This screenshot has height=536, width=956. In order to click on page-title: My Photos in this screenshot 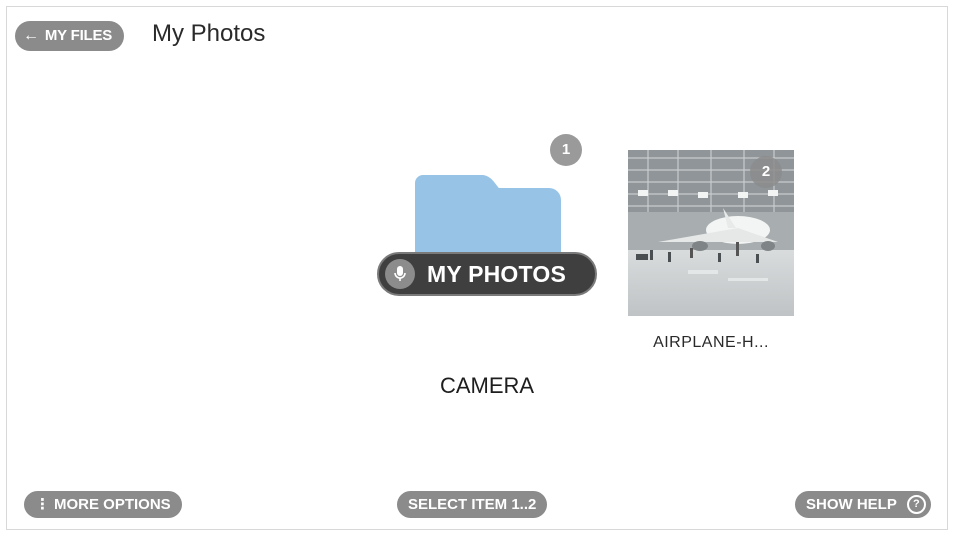, I will do `click(209, 33)`.